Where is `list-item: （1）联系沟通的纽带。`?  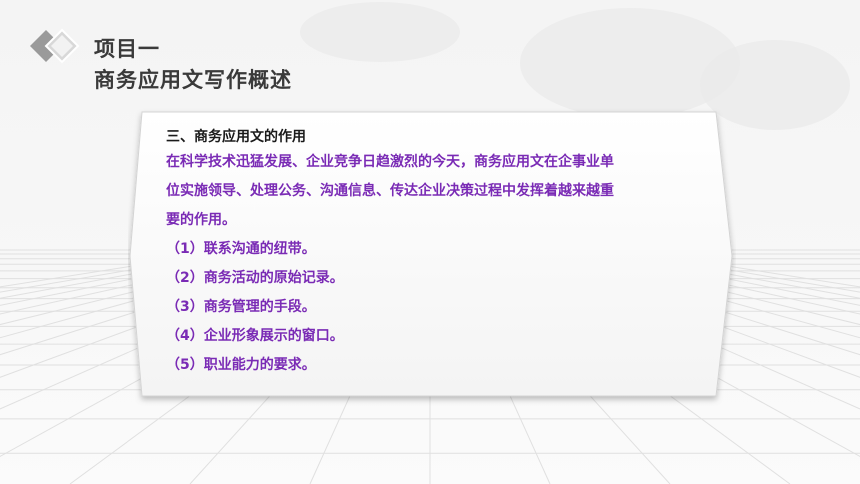
list-item: （1）联系沟通的纽带。 is located at coordinates (241, 249).